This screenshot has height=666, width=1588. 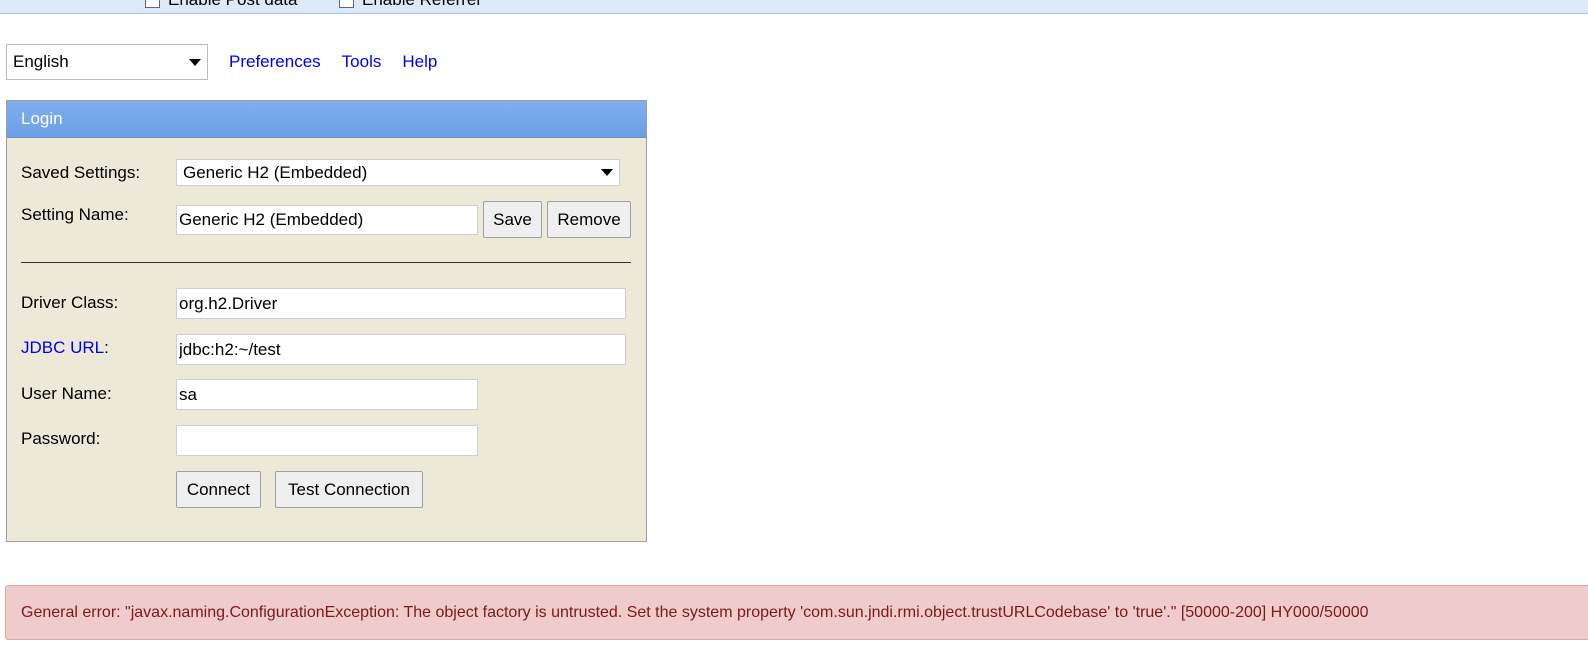 What do you see at coordinates (41, 61) in the screenshot?
I see `language-value: English` at bounding box center [41, 61].